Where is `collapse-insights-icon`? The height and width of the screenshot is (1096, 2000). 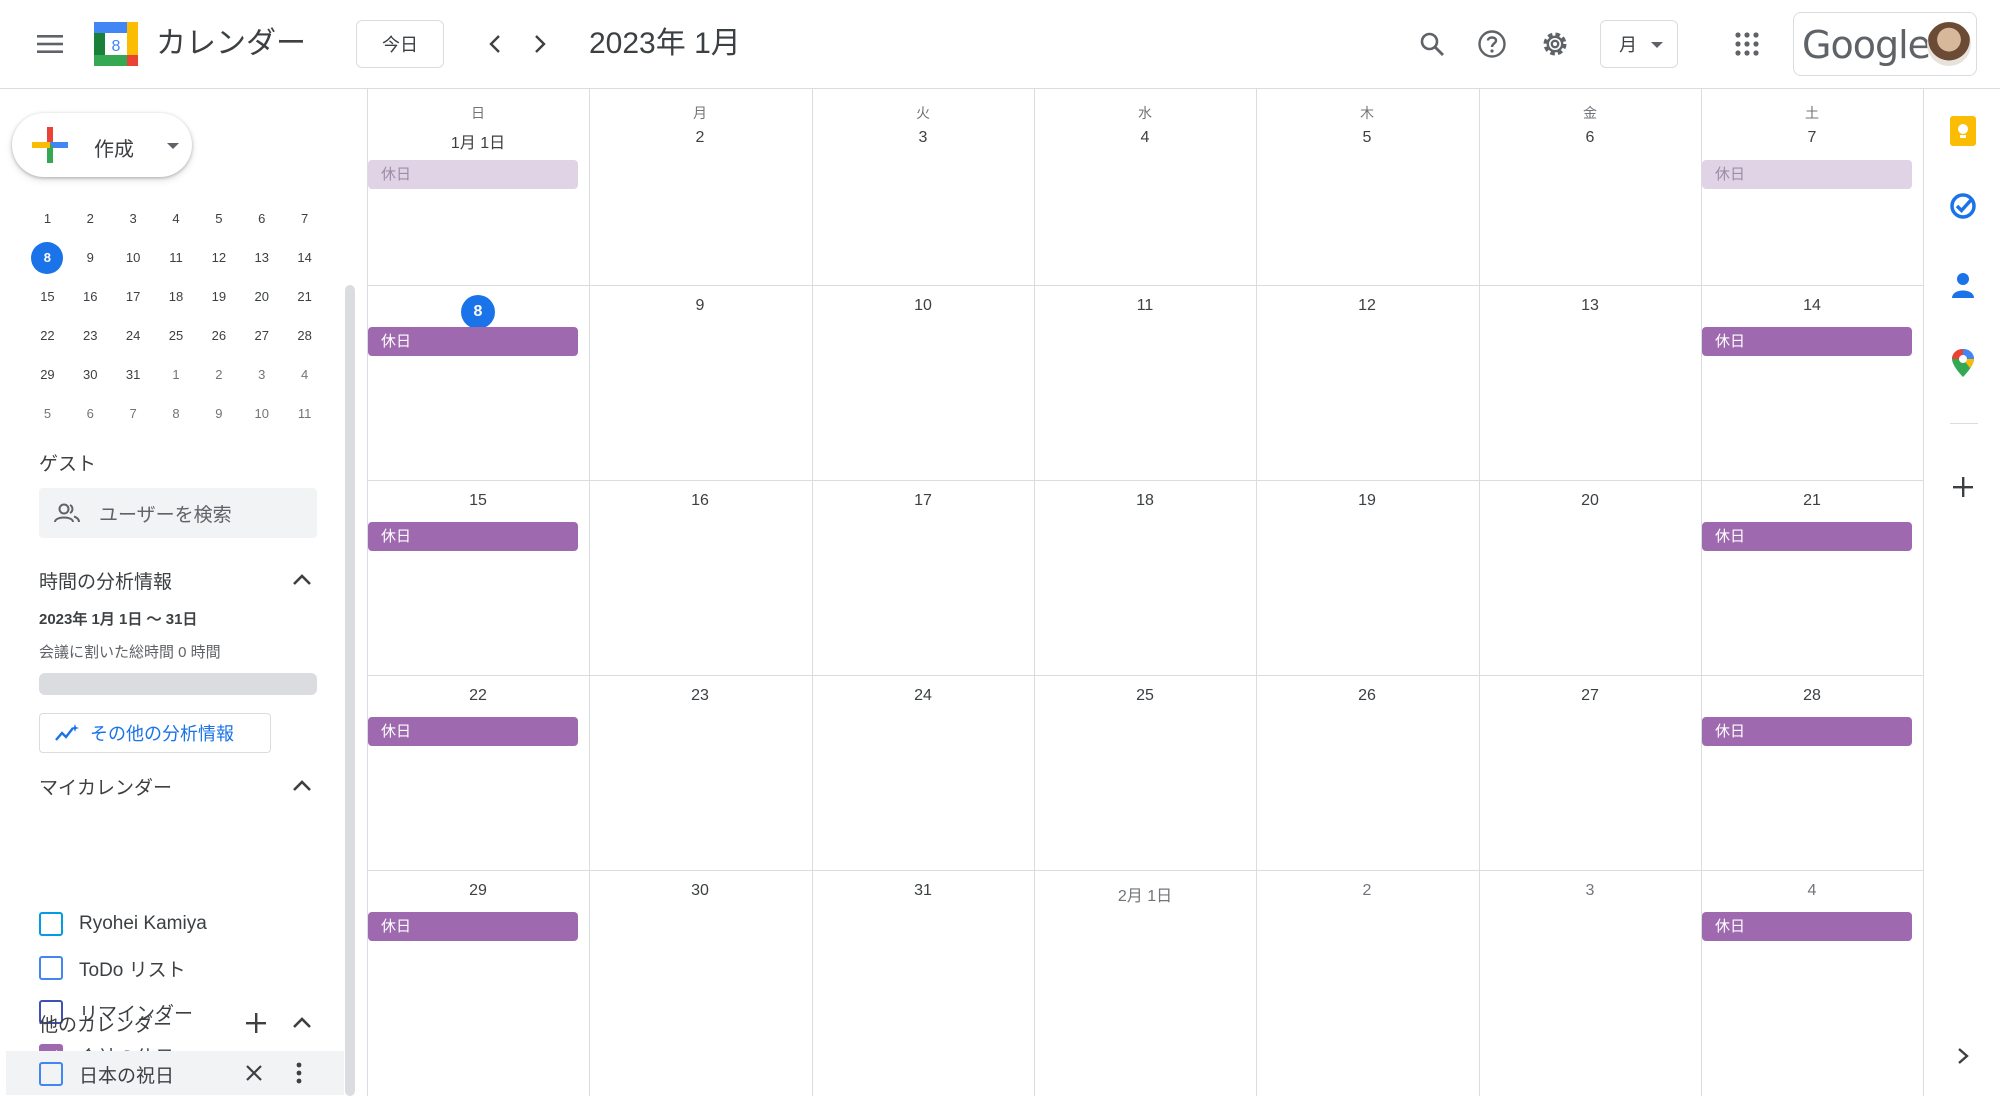
collapse-insights-icon is located at coordinates (302, 580).